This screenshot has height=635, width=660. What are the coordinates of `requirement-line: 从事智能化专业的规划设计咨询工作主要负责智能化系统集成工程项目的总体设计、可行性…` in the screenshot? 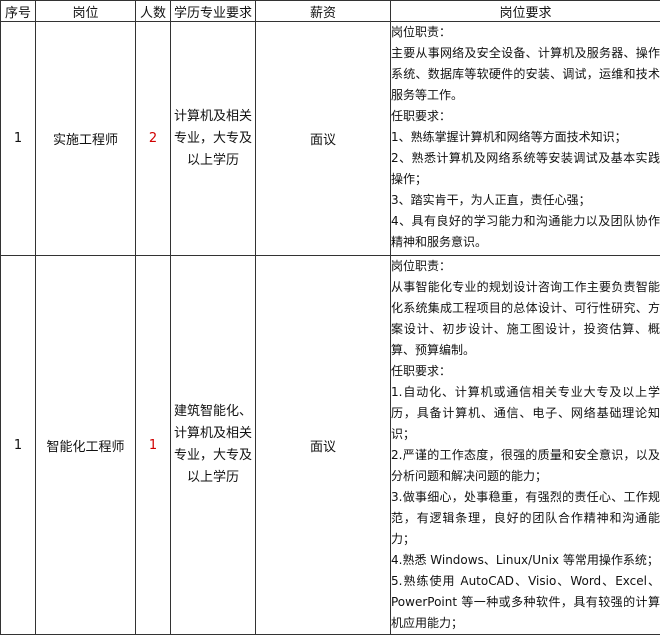 It's located at (525, 319).